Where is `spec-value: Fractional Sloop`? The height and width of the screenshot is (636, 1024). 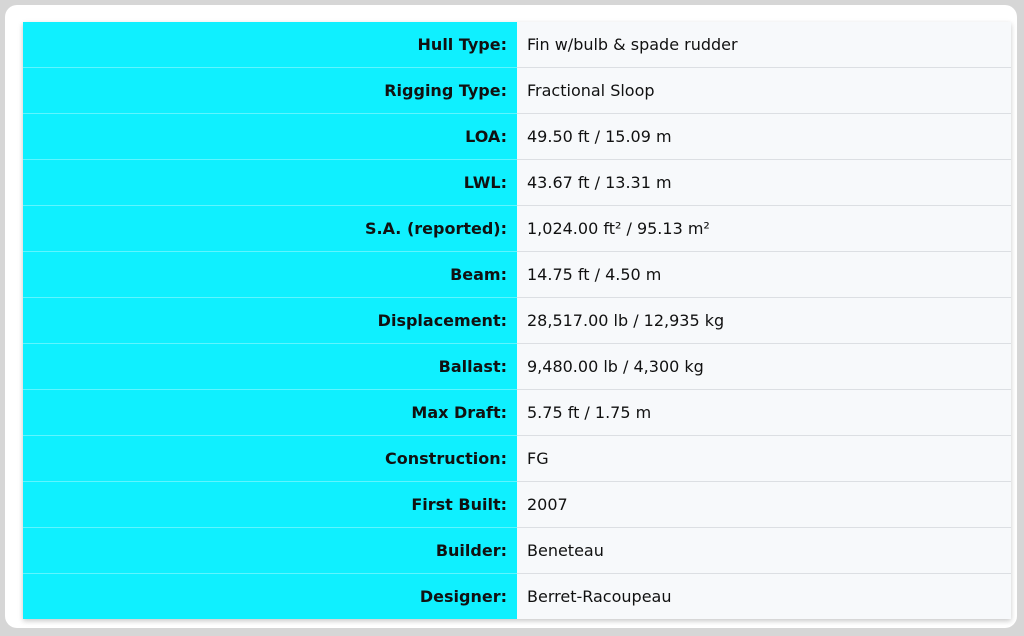
spec-value: Fractional Sloop is located at coordinates (764, 90).